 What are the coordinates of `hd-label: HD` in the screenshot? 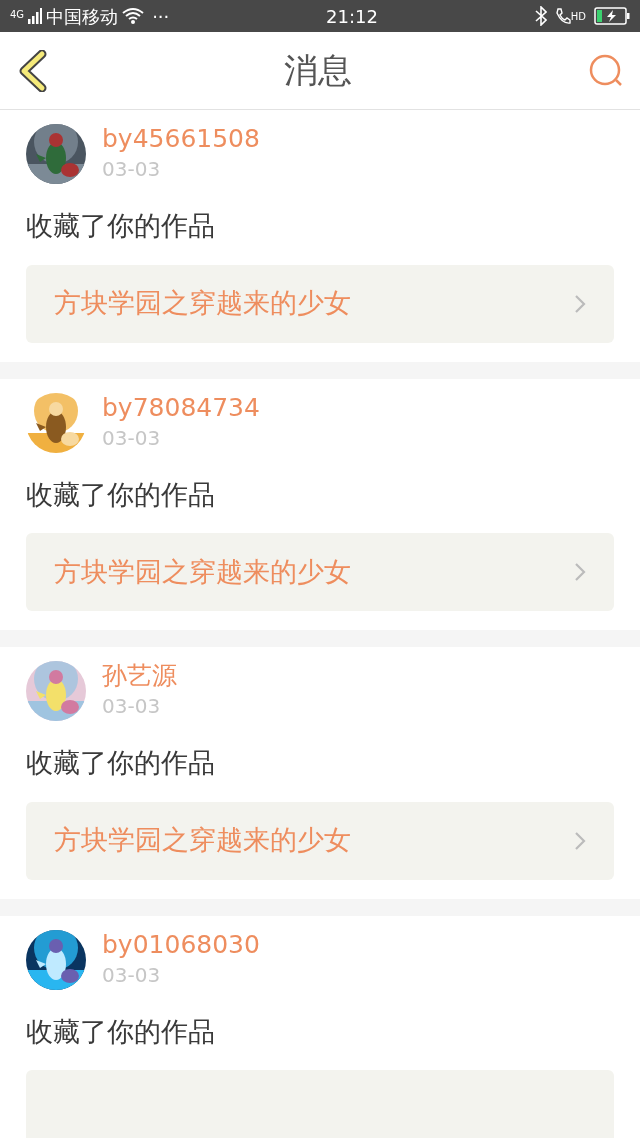 It's located at (578, 17).